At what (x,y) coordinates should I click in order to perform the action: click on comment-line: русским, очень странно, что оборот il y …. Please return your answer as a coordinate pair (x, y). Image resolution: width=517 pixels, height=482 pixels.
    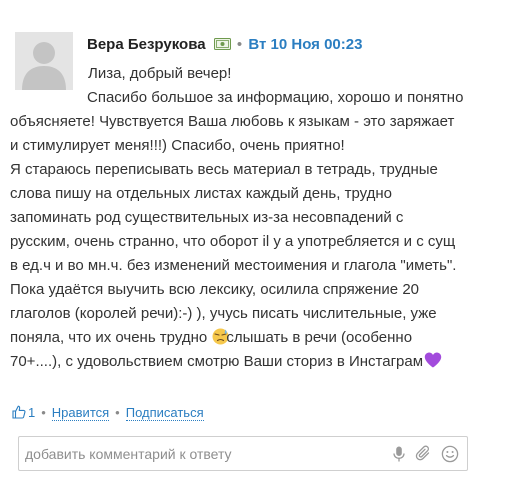
    Looking at the image, I should click on (233, 241).